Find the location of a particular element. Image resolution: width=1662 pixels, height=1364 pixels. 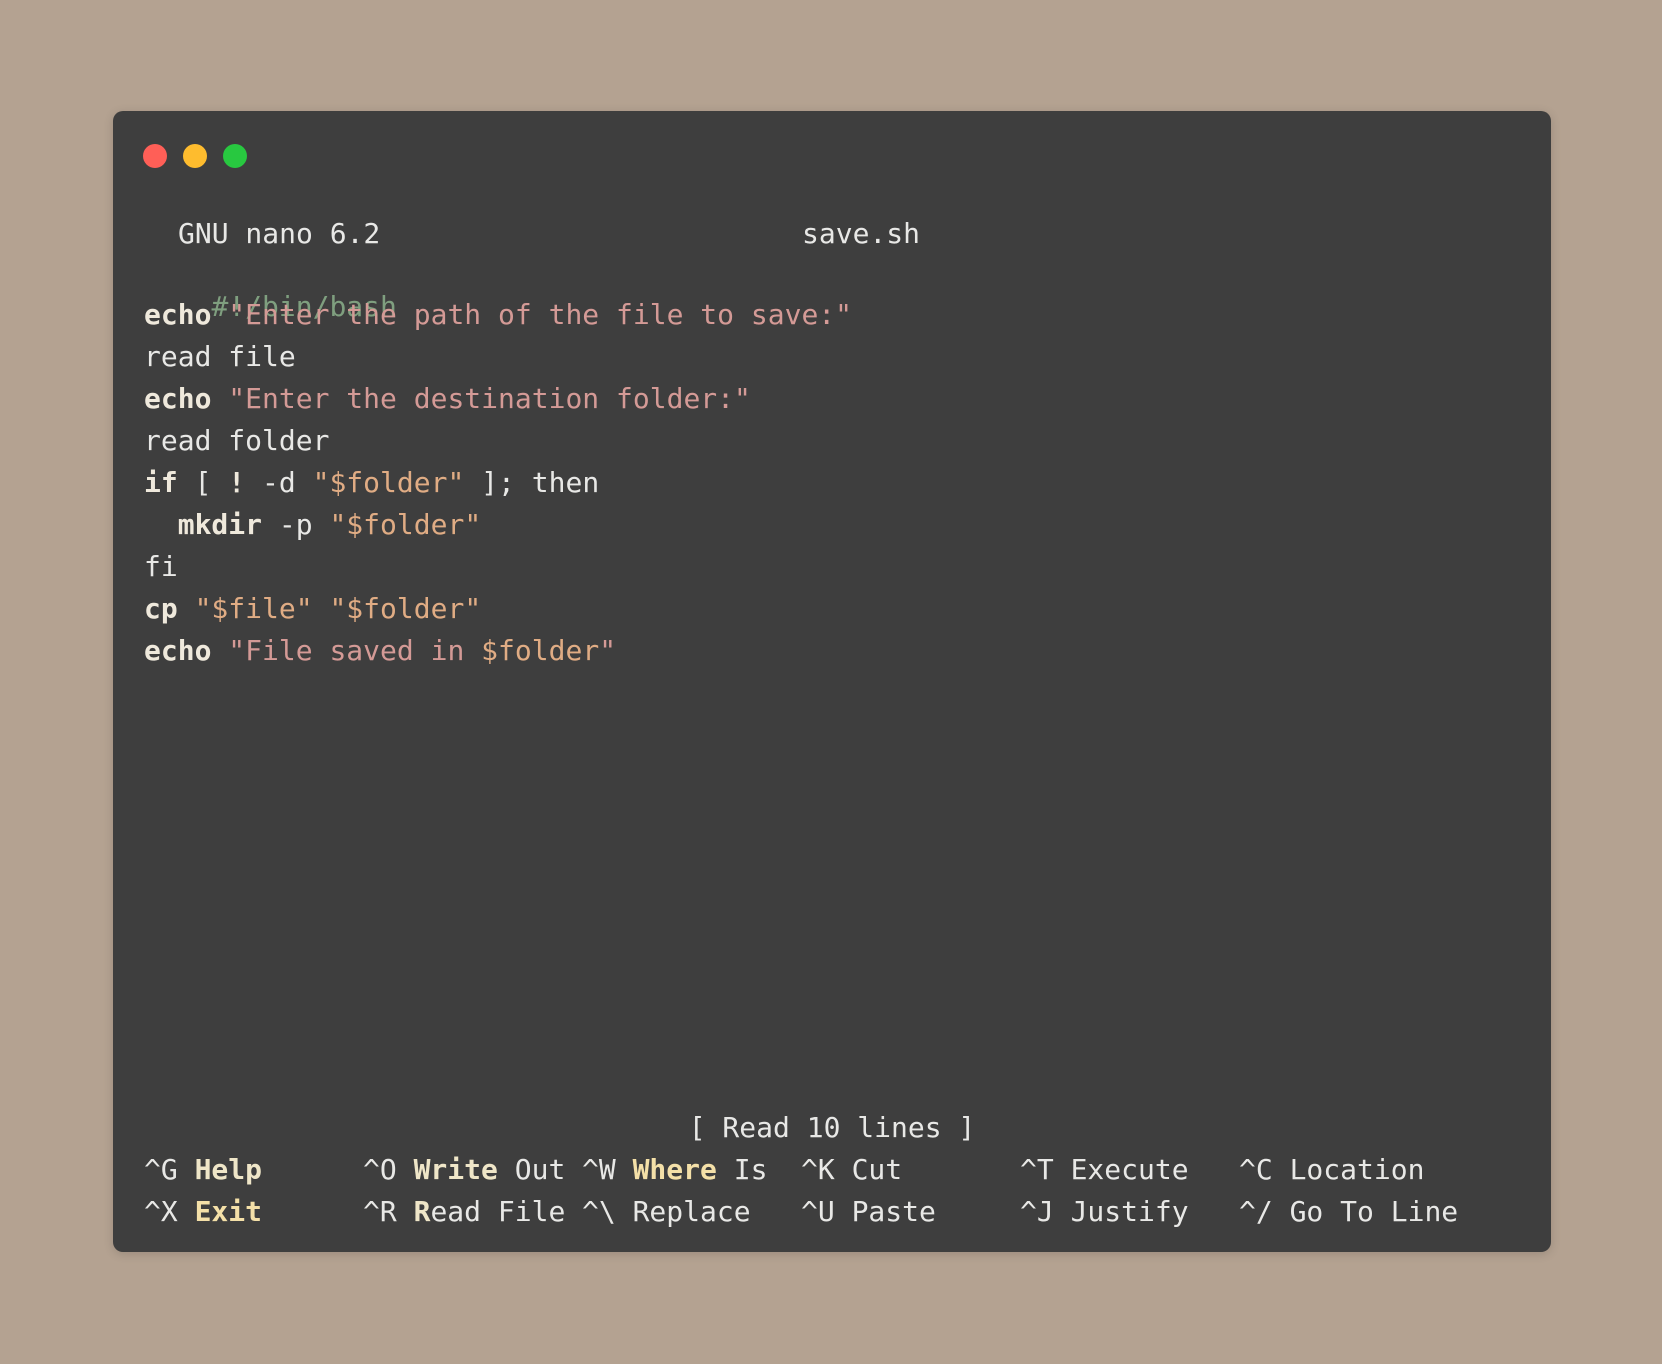

file-name: save.sh is located at coordinates (861, 233).